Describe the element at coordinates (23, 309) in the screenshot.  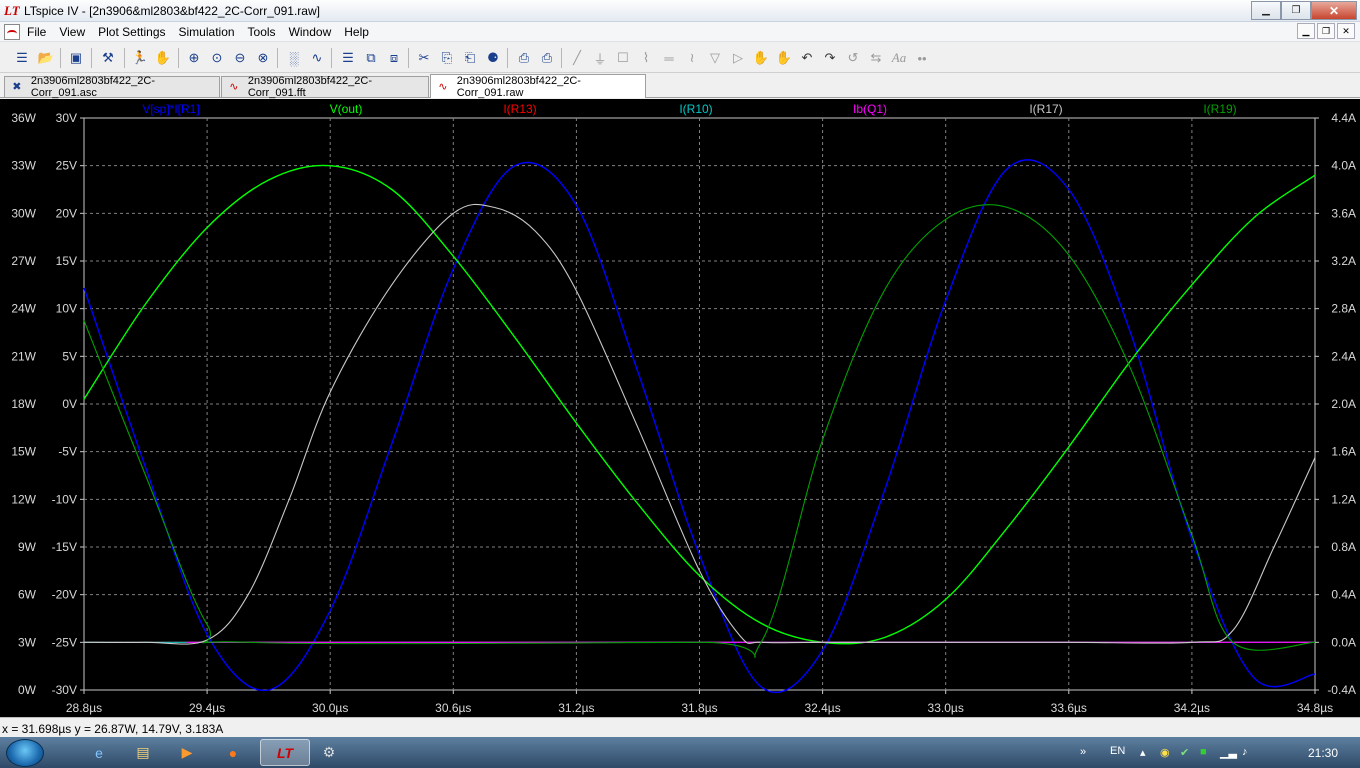
I see `y-tick-label-watts: 24W` at that location.